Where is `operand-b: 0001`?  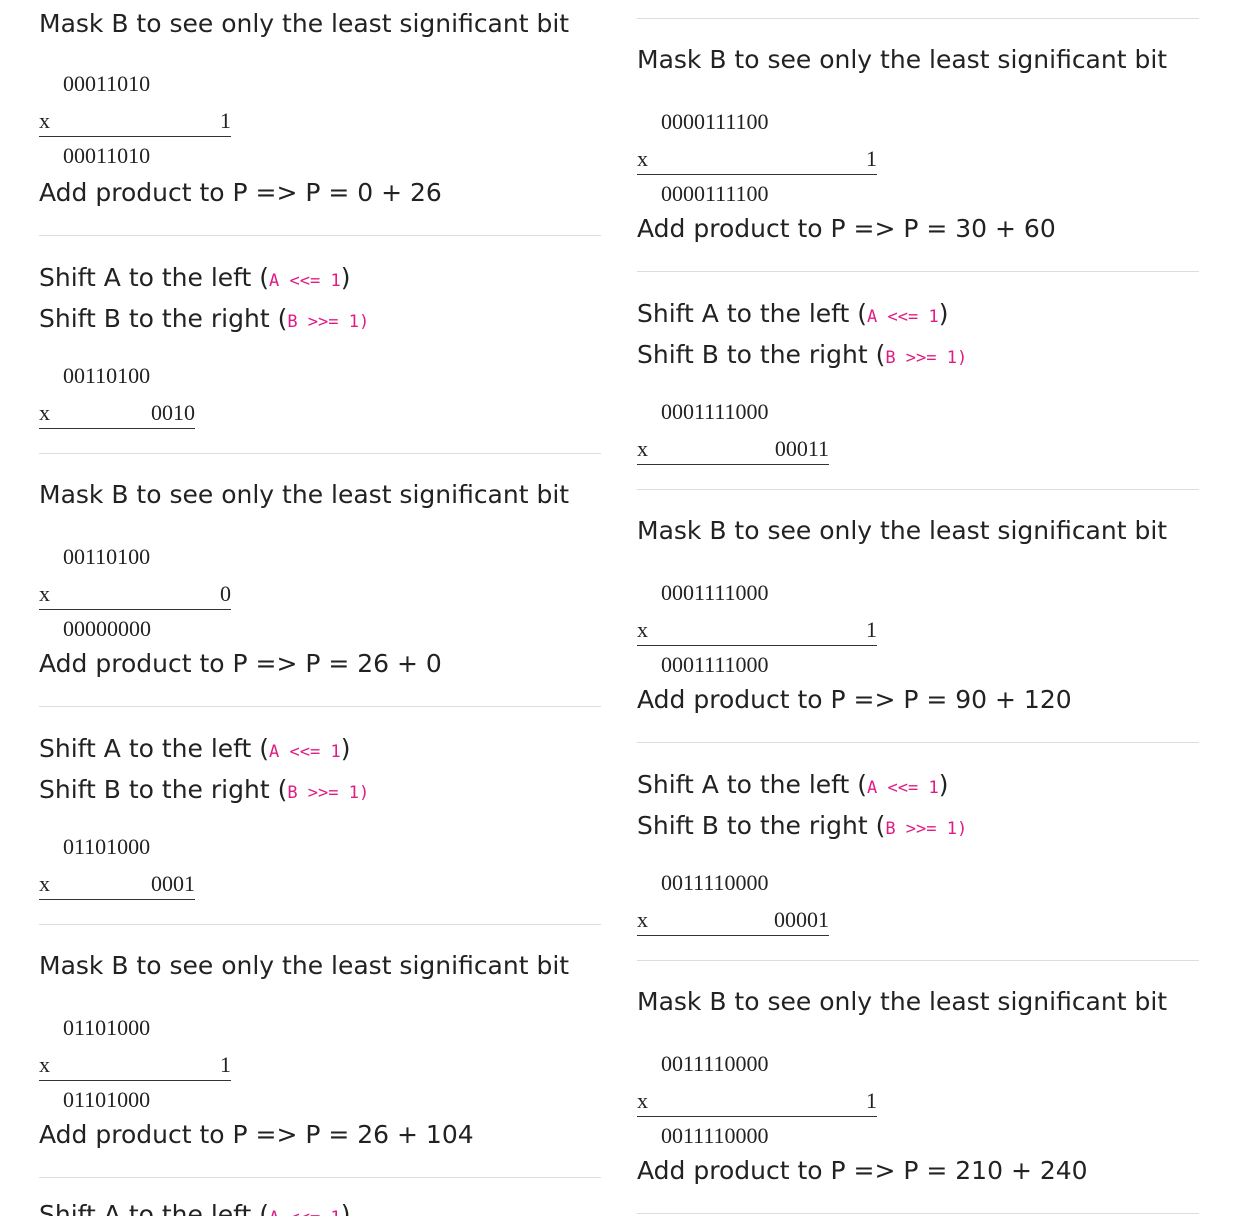 operand-b: 0001 is located at coordinates (173, 883).